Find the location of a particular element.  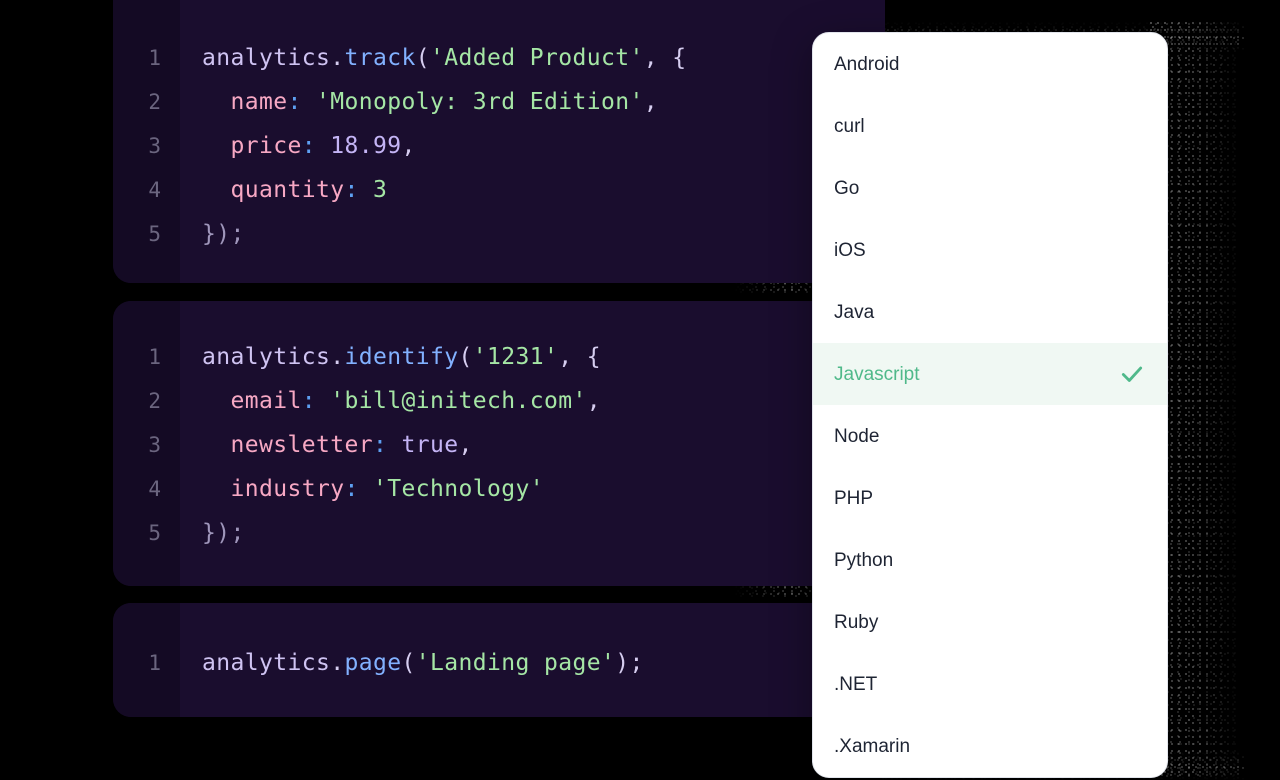

code-token: email is located at coordinates (266, 401).